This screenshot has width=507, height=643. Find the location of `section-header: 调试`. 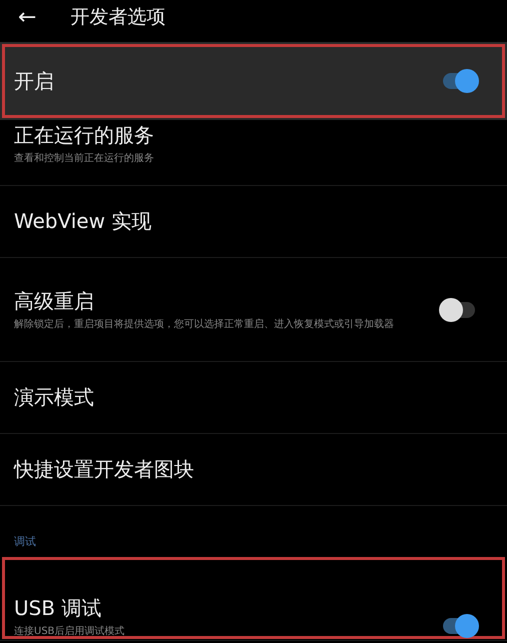

section-header: 调试 is located at coordinates (25, 542).